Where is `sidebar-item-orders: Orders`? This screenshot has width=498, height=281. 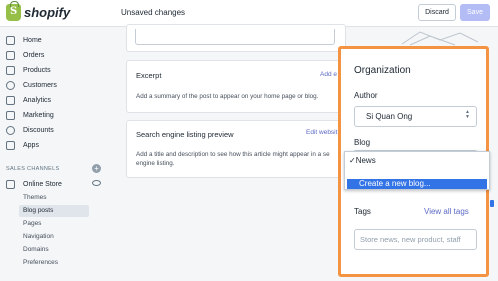
sidebar-item-orders: Orders is located at coordinates (25, 55).